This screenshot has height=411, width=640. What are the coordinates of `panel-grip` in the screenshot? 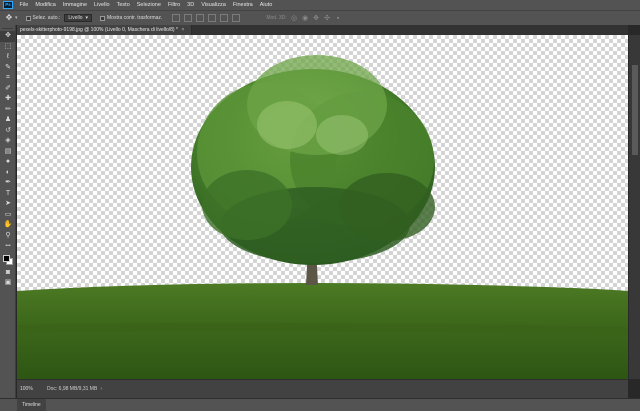 It's located at (7, 27).